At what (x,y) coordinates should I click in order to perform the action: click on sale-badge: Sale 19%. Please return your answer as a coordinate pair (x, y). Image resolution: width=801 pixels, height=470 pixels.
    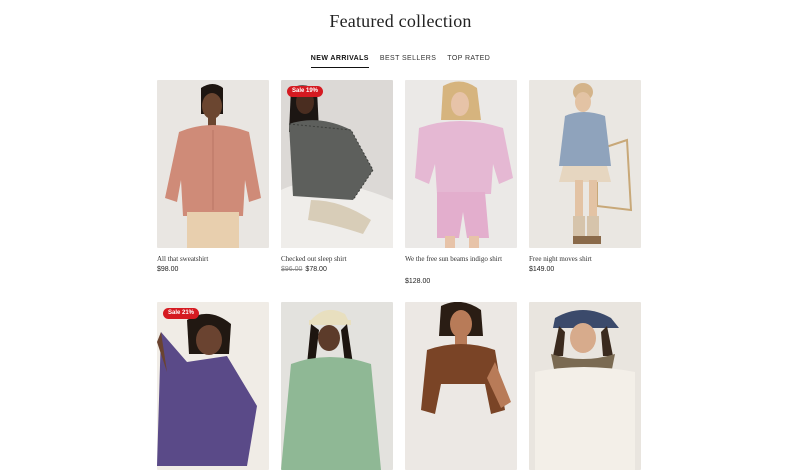
    Looking at the image, I should click on (305, 91).